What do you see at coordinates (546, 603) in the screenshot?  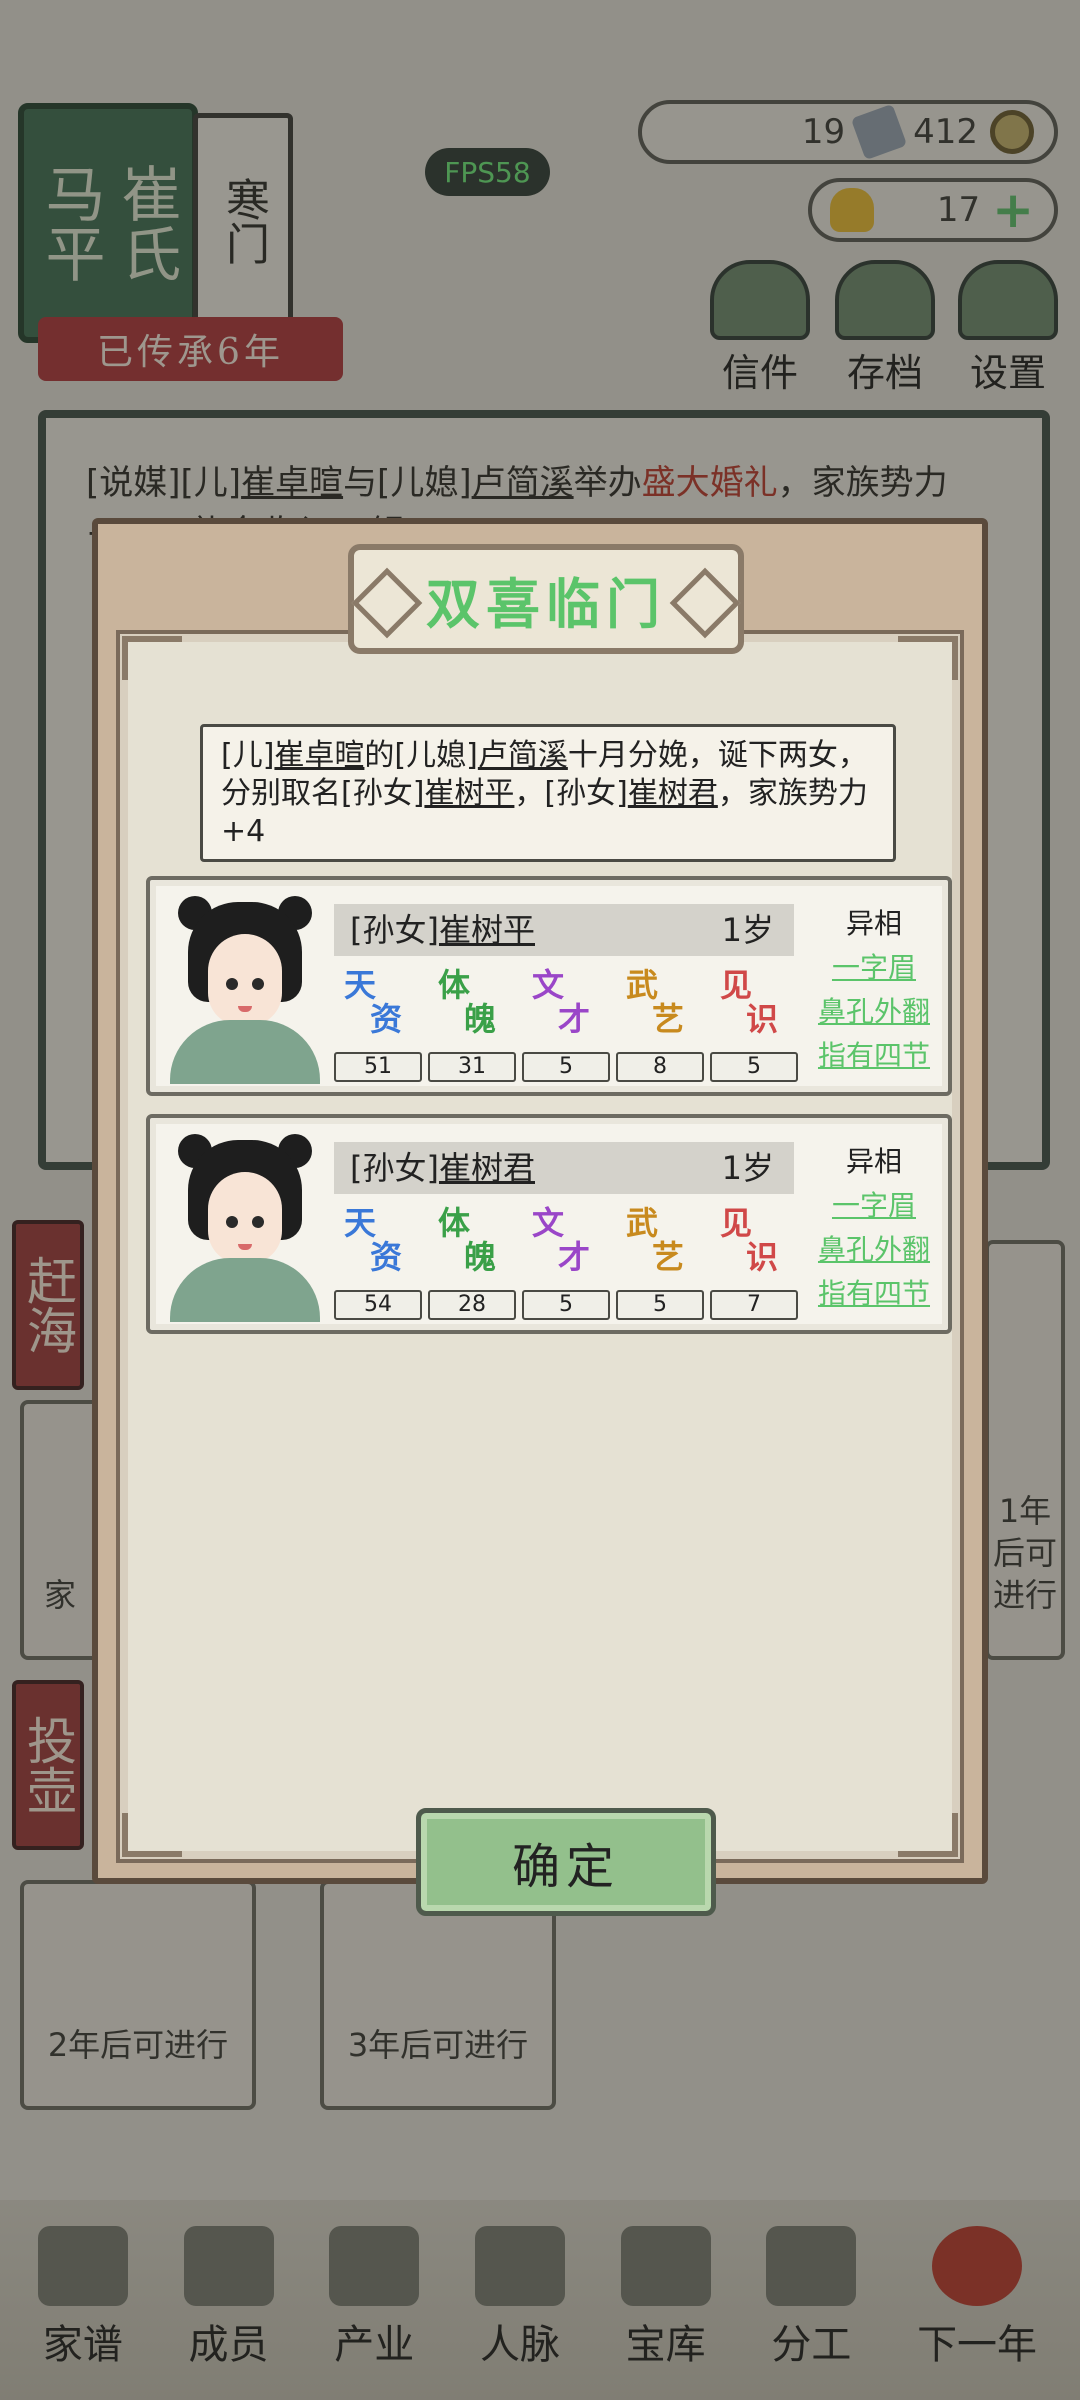 I see `dialog-title: 双喜临门` at bounding box center [546, 603].